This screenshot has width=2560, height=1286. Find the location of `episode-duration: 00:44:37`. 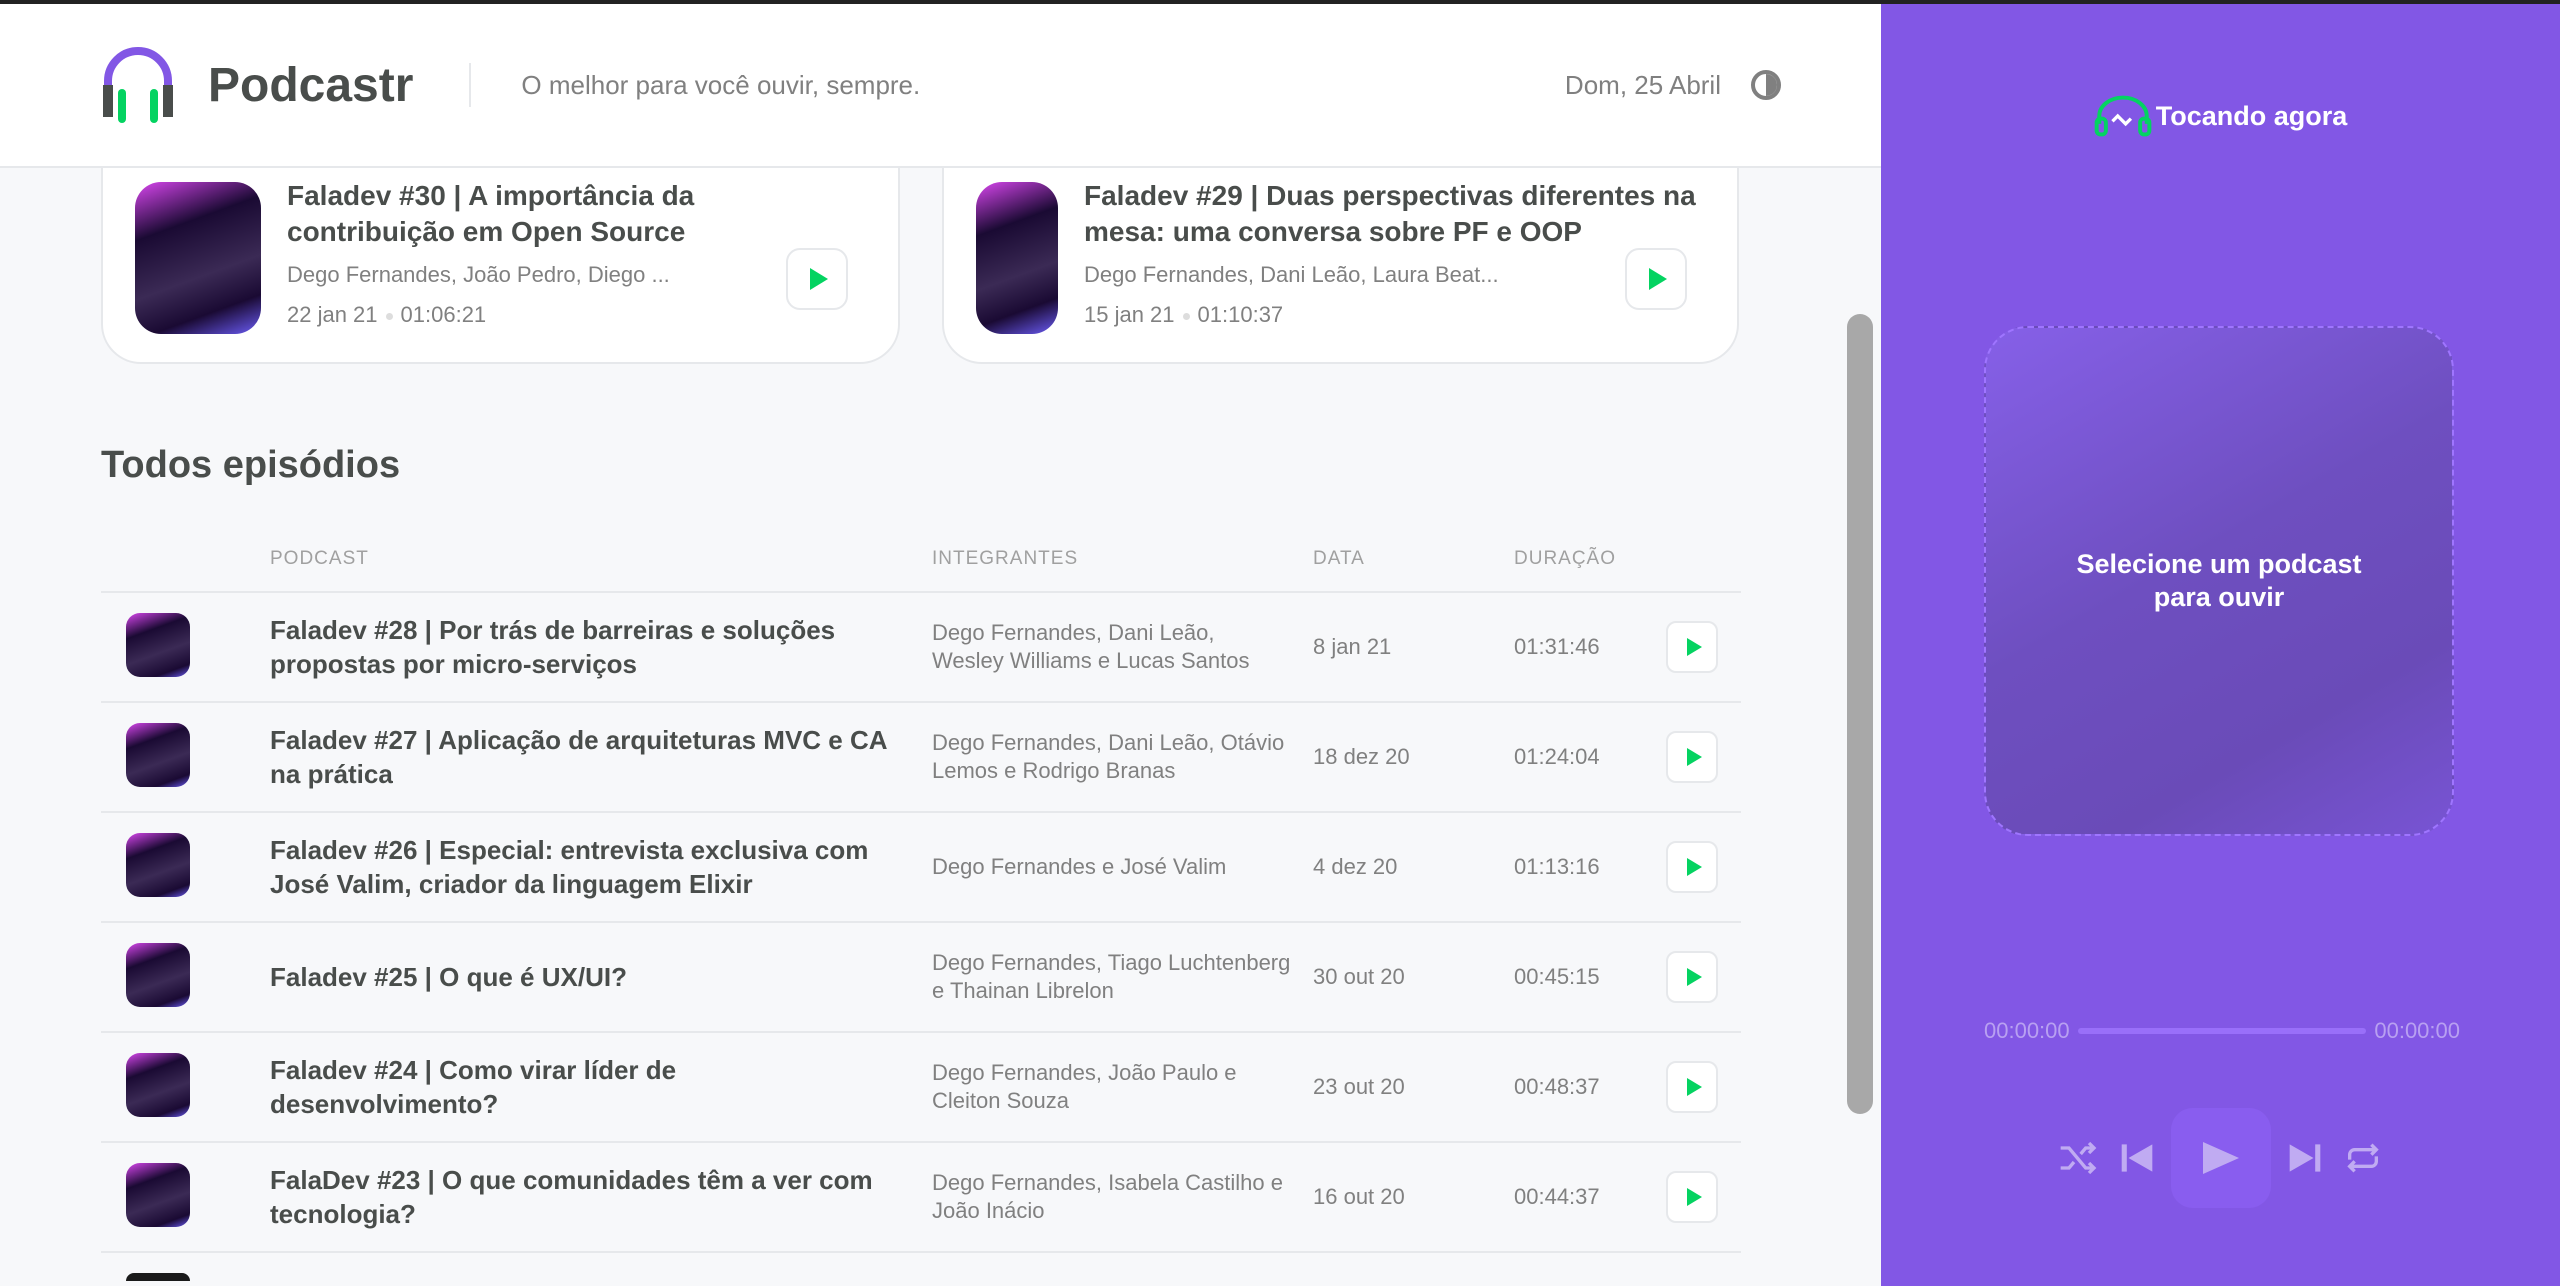

episode-duration: 00:44:37 is located at coordinates (1557, 1196).